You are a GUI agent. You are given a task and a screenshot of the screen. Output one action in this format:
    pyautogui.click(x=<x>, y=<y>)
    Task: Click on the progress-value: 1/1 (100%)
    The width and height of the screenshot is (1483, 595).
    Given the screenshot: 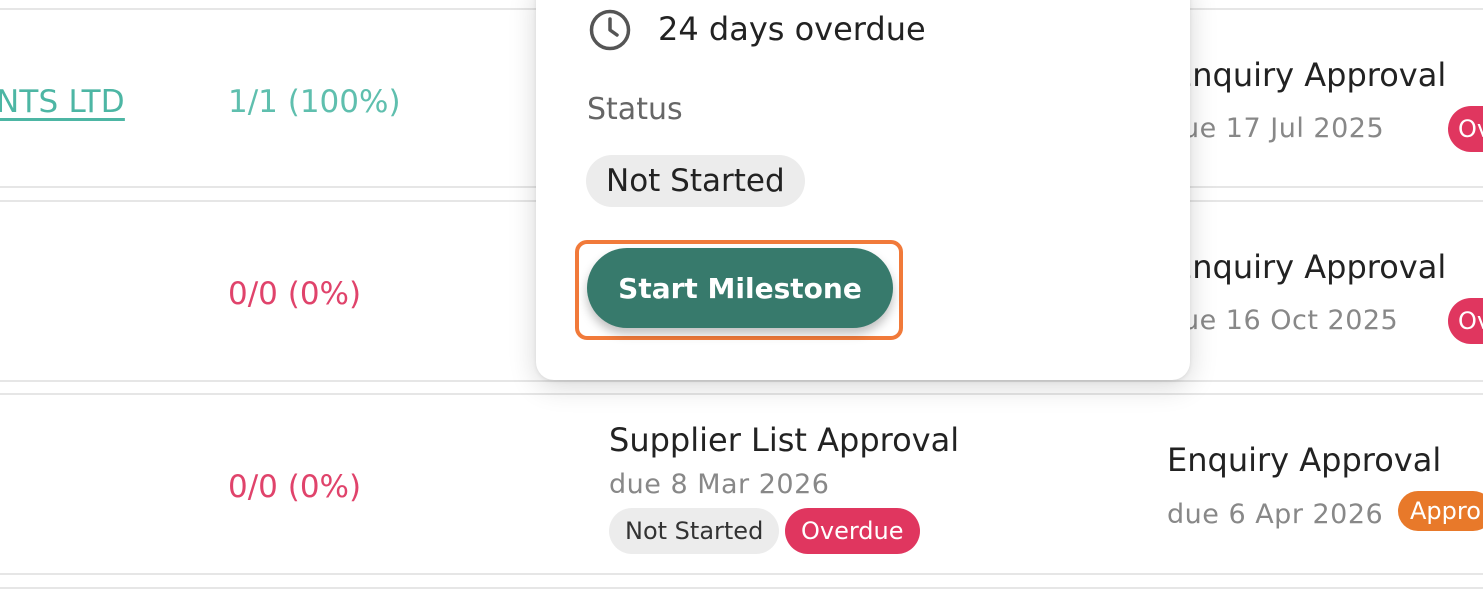 What is the action you would take?
    pyautogui.click(x=314, y=102)
    